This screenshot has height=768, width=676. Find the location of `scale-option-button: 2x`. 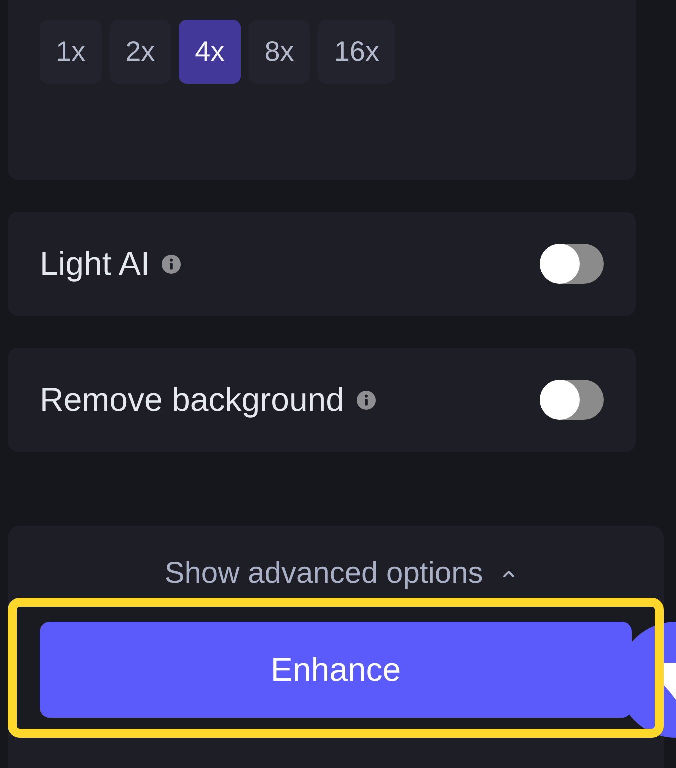

scale-option-button: 2x is located at coordinates (141, 52).